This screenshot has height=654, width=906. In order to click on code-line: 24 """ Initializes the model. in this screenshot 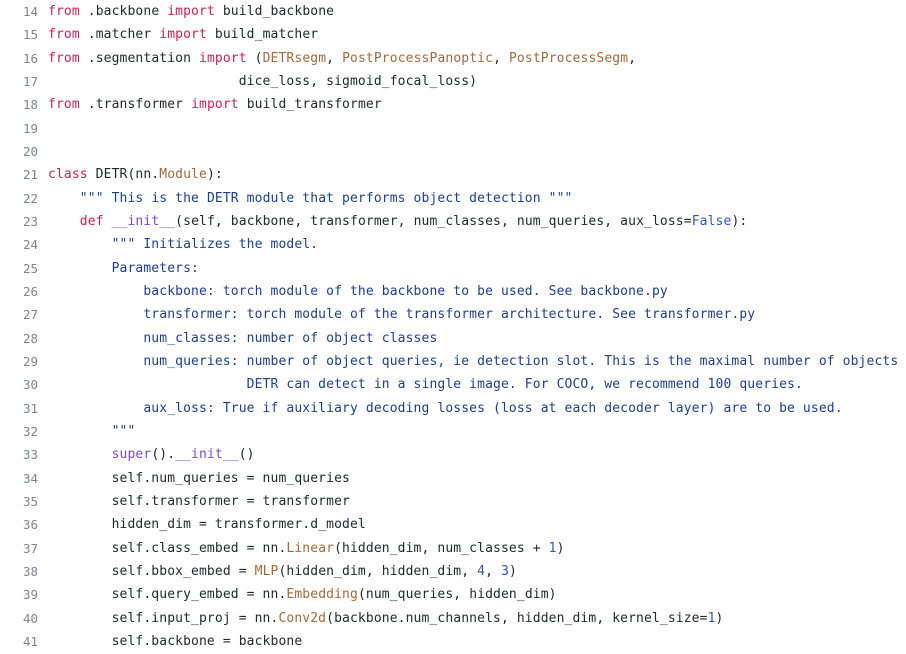, I will do `click(453, 244)`.